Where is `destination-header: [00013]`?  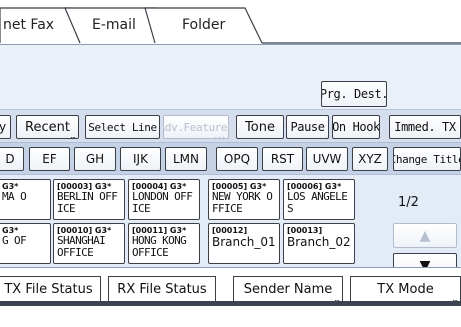
destination-header: [00013] is located at coordinates (305, 230).